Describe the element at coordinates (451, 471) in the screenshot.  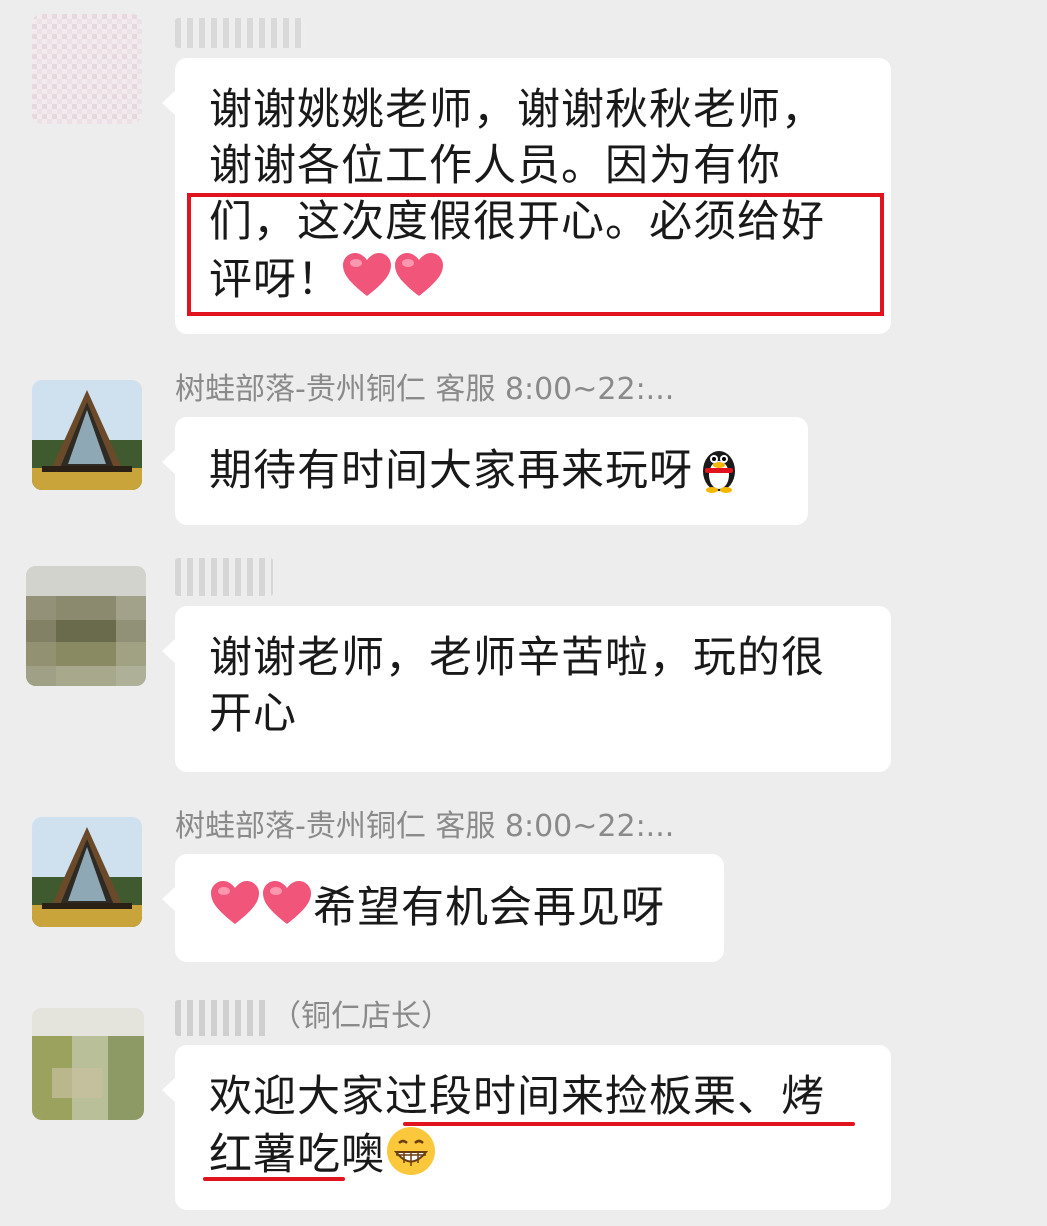
I see `message-text: 期待有时间大家再来玩呀` at that location.